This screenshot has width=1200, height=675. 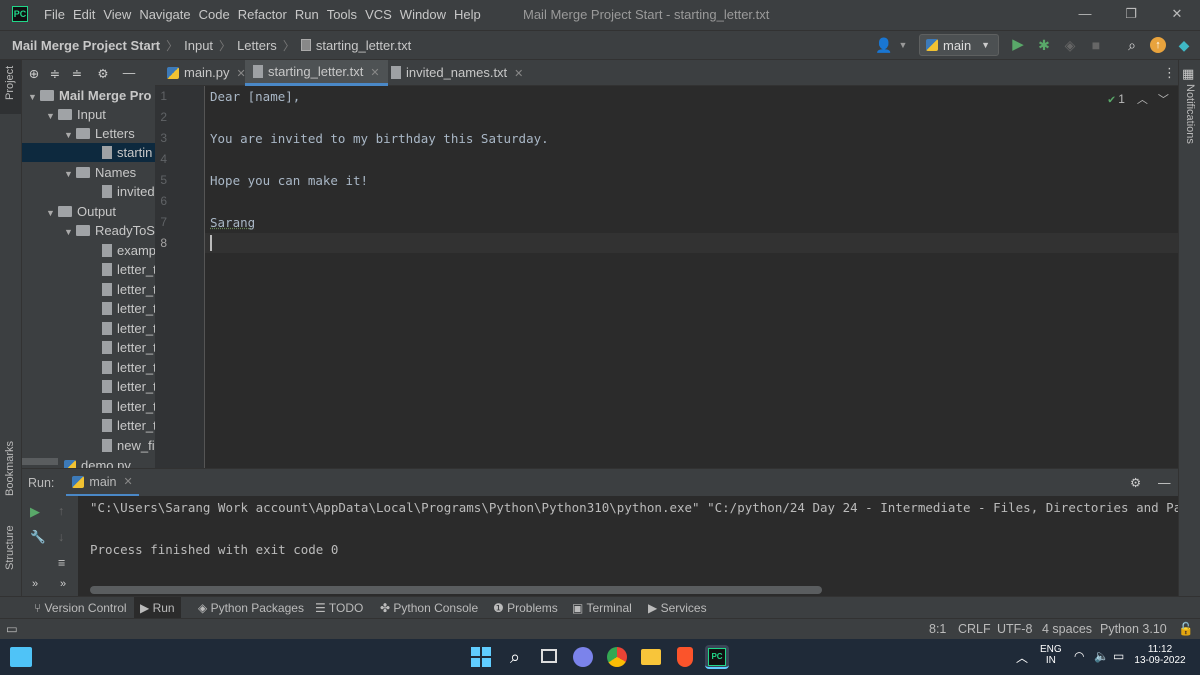 What do you see at coordinates (1044, 45) in the screenshot?
I see `debug-icon: ✱` at bounding box center [1044, 45].